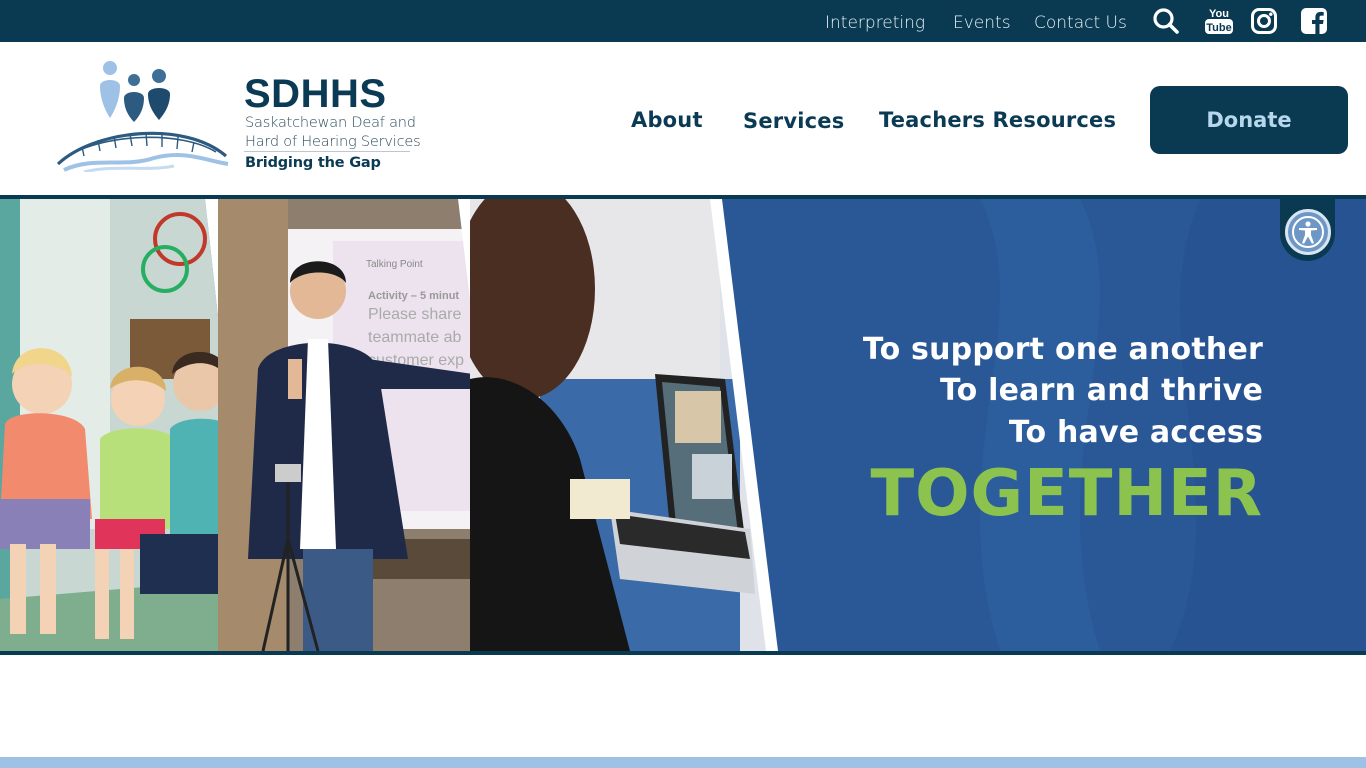 This screenshot has height=768, width=1366. Describe the element at coordinates (1066, 494) in the screenshot. I see `hero-emphasis: TOGETHER` at that location.